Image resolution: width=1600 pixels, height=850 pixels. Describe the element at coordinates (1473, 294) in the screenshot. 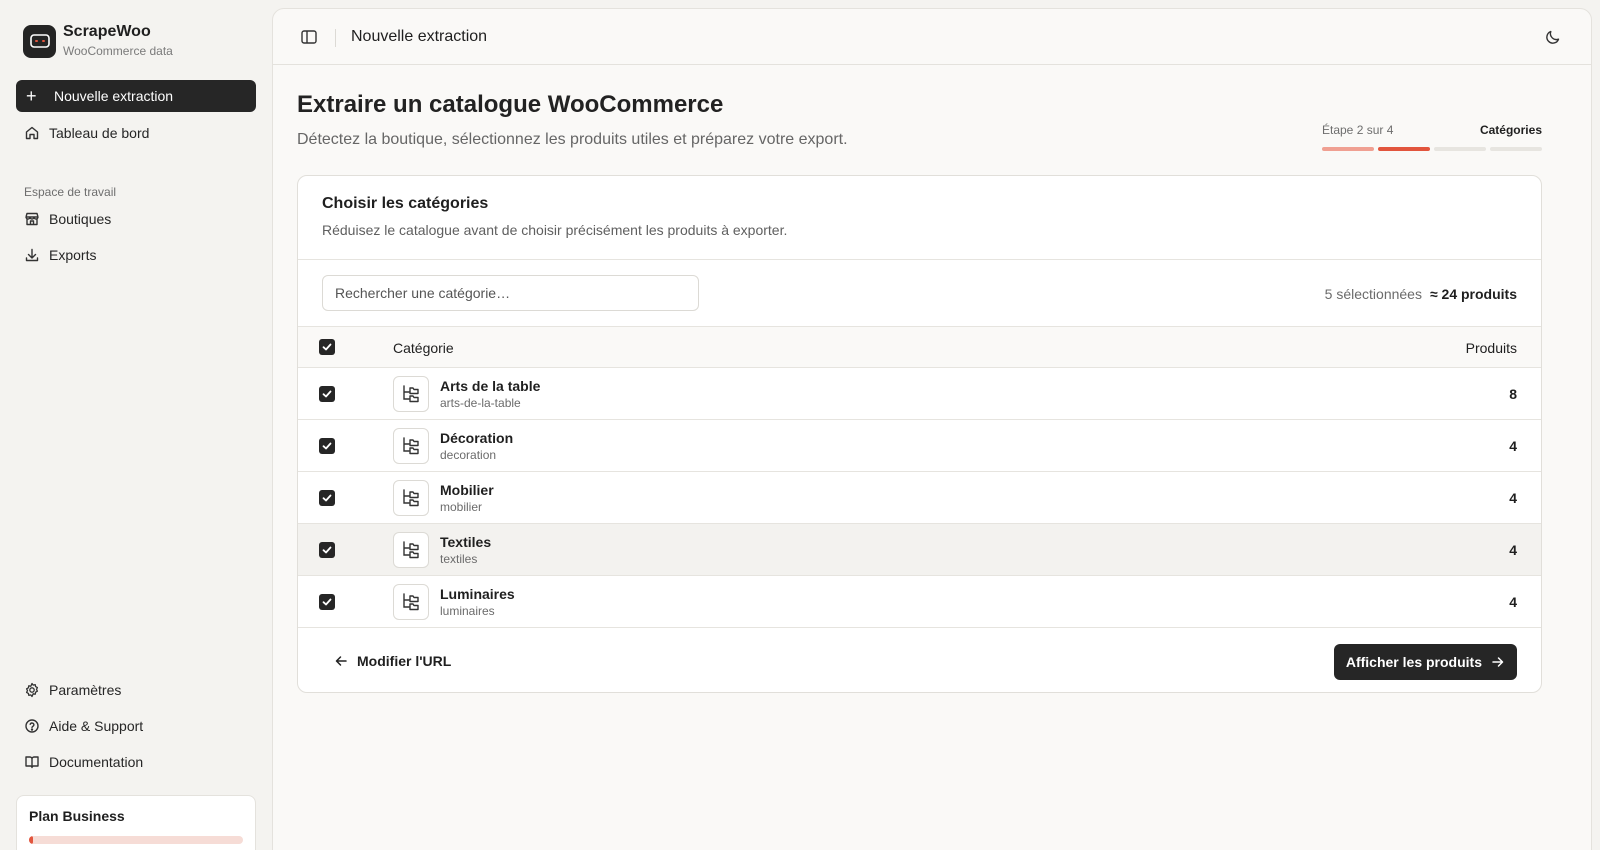

I see `selected-total: ≈ 24 produits` at that location.